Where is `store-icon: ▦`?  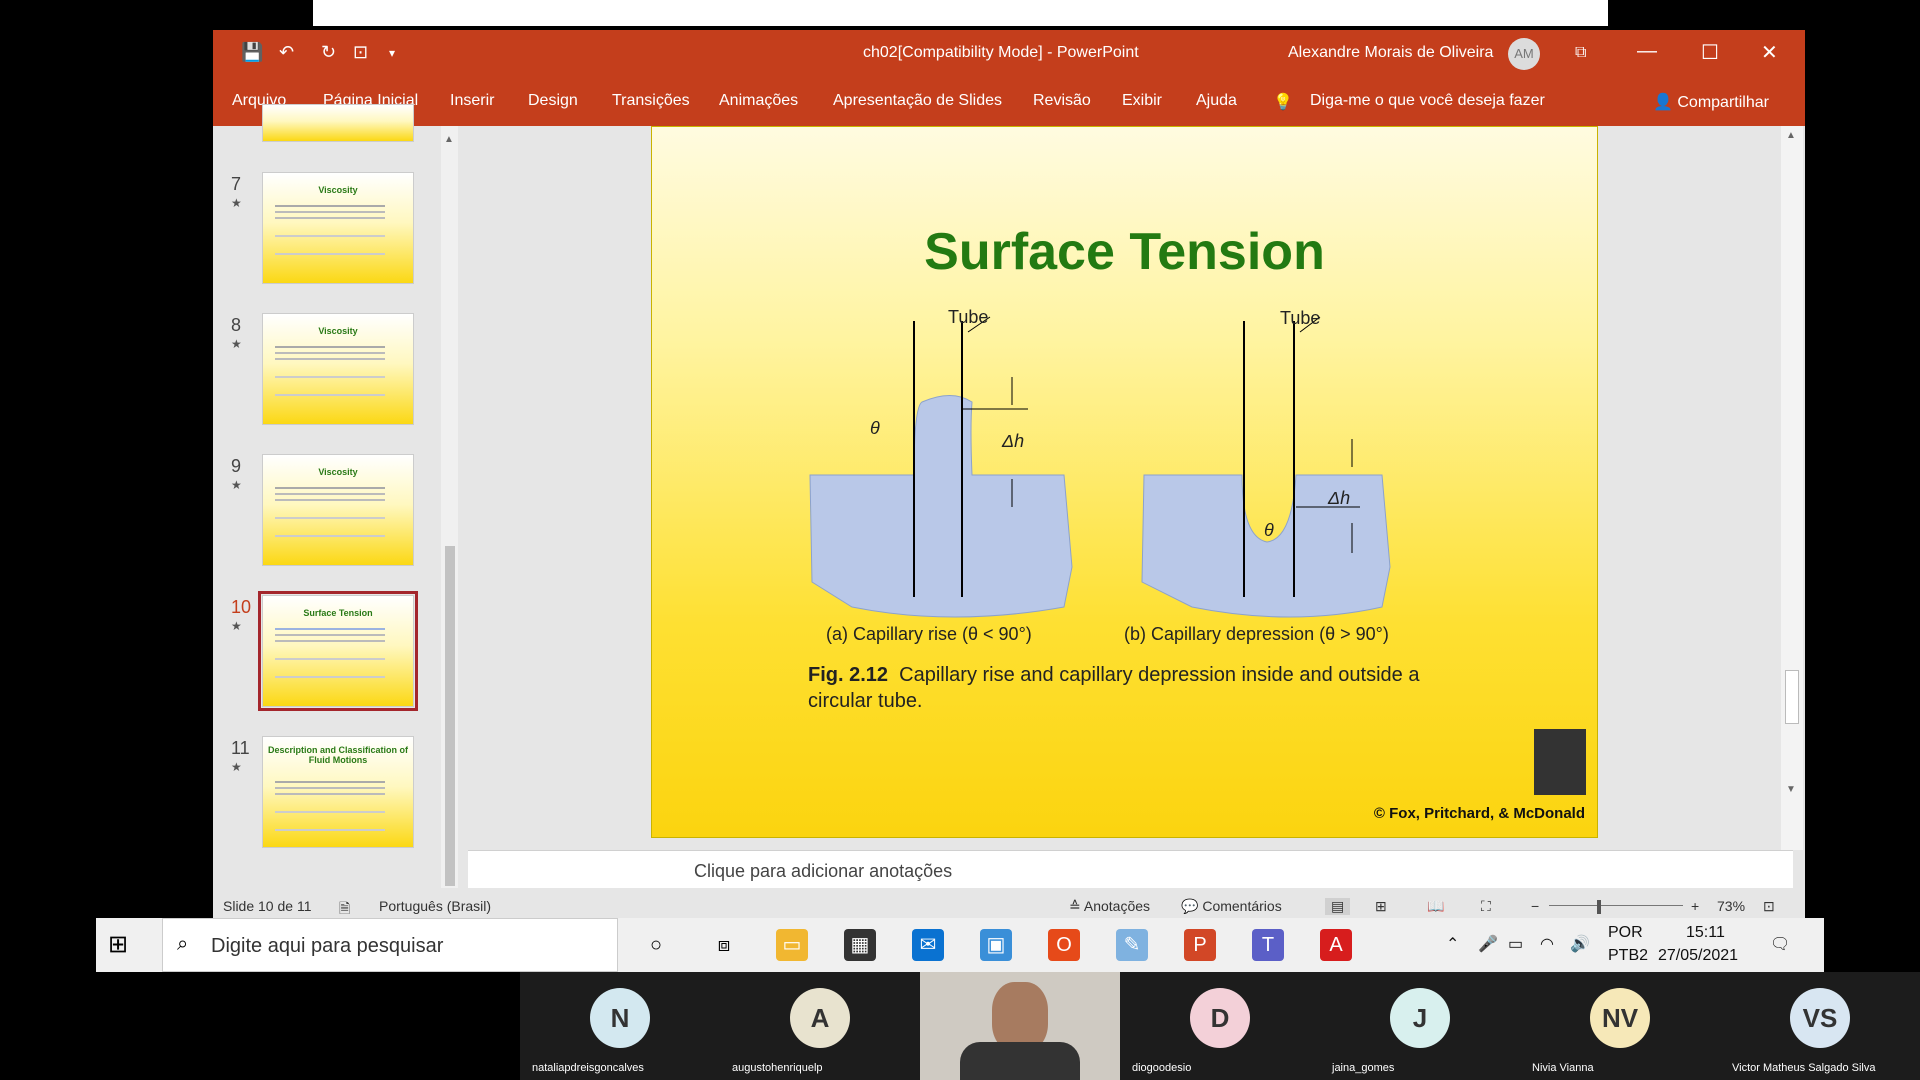 store-icon: ▦ is located at coordinates (860, 945).